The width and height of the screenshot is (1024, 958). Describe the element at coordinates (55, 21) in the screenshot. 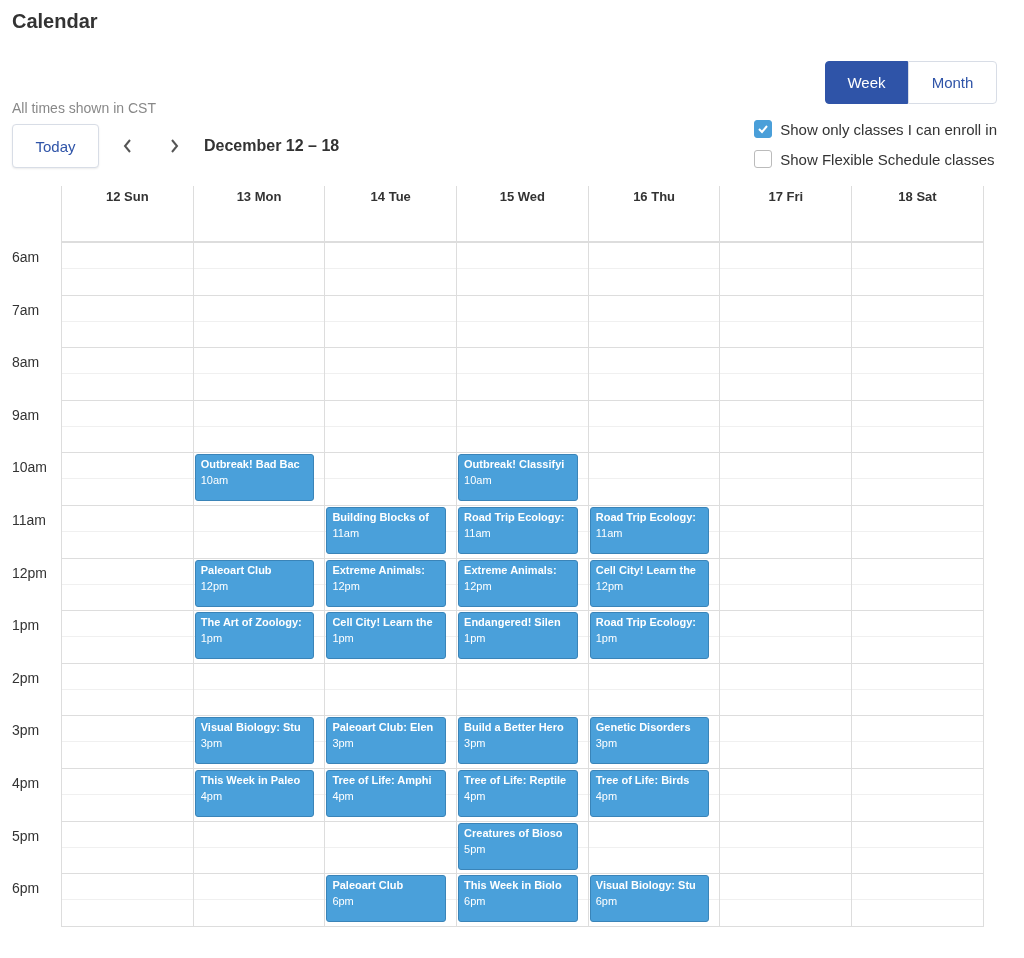

I see `page-title: Calendar` at that location.